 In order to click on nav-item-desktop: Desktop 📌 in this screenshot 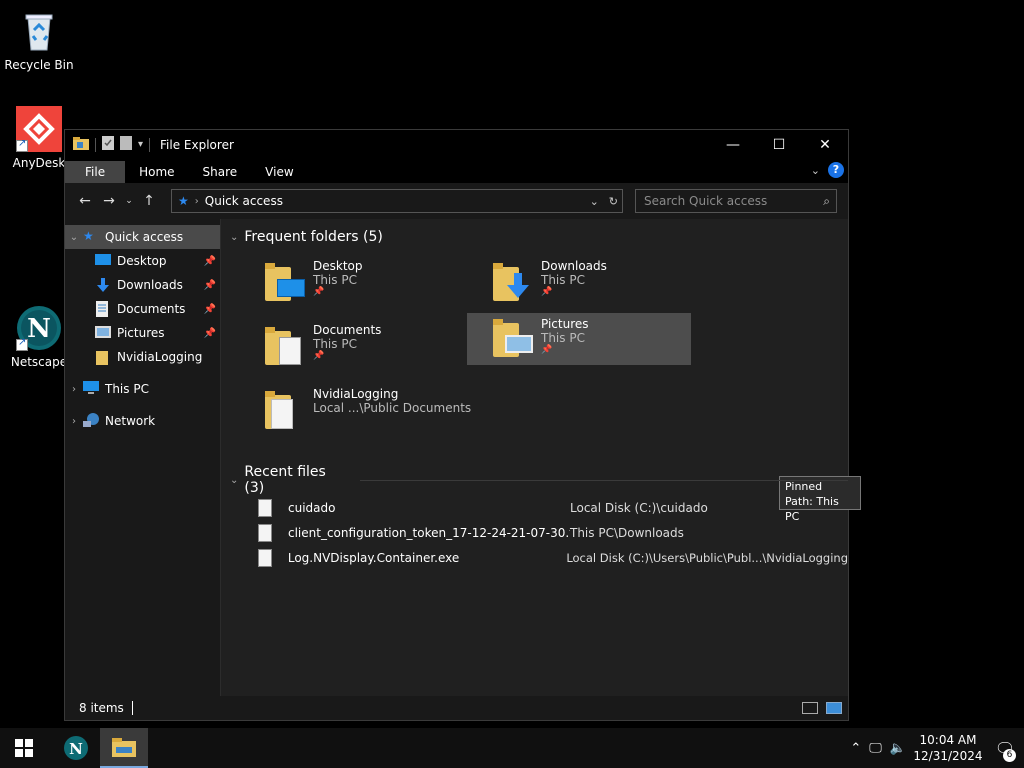, I will do `click(142, 261)`.